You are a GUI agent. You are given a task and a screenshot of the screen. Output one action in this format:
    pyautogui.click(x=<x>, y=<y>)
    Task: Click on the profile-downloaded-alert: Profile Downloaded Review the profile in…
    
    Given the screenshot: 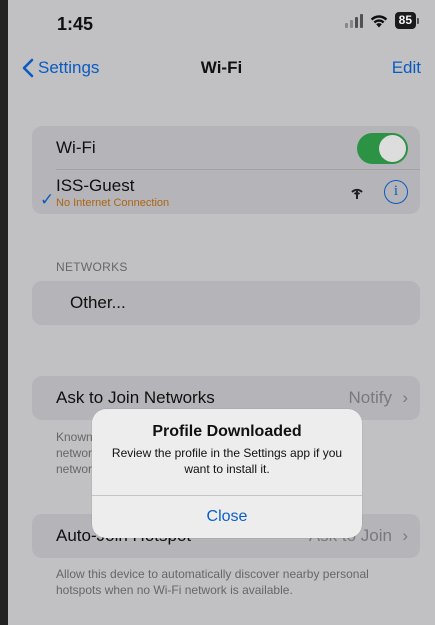 What is the action you would take?
    pyautogui.click(x=227, y=473)
    